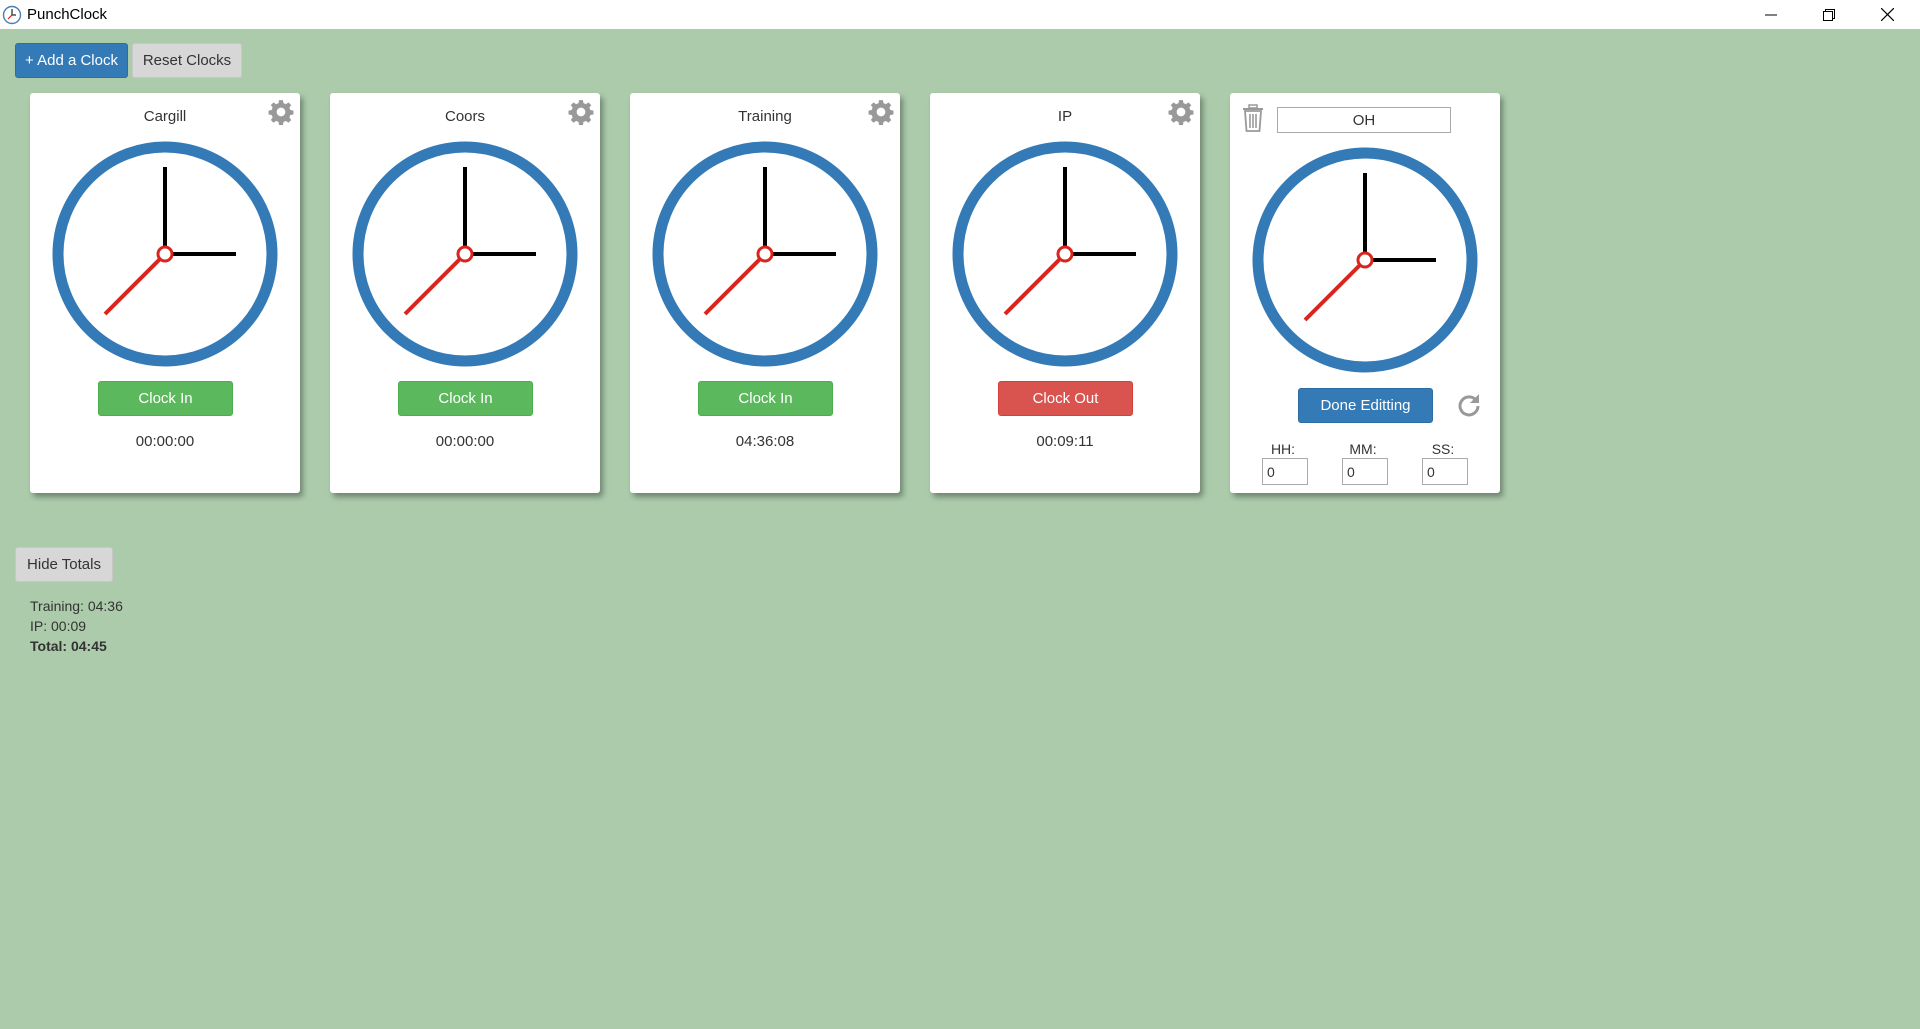  Describe the element at coordinates (76, 606) in the screenshot. I see `total-line-training: Training: 04:36` at that location.